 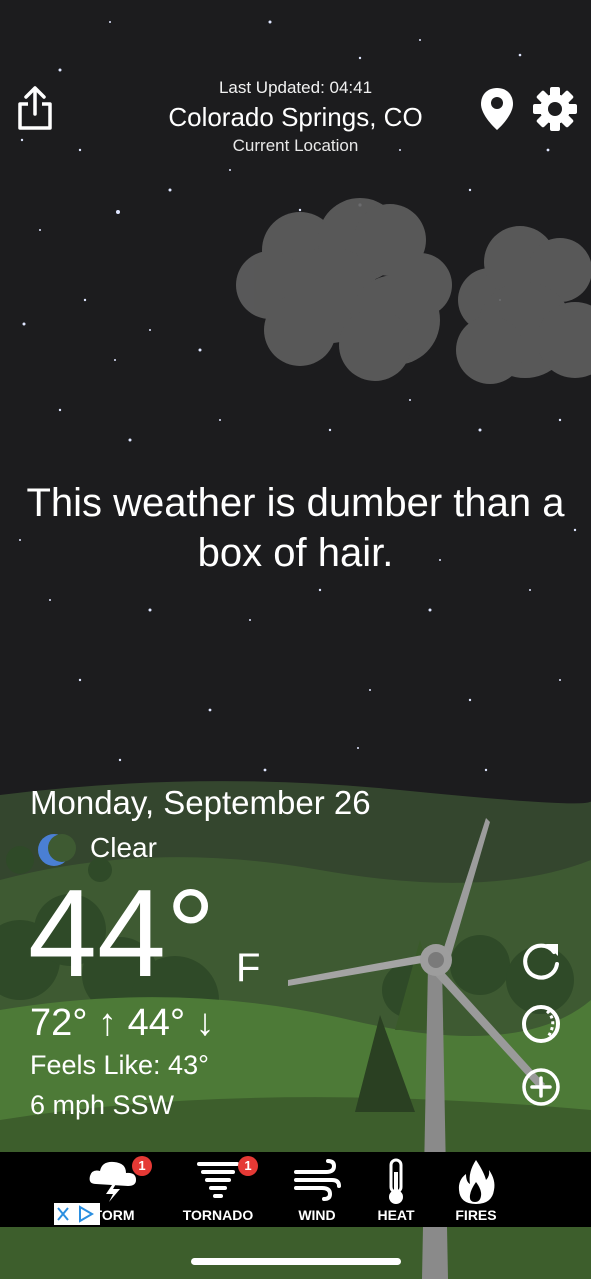 I want to click on current-temperature: 44°, so click(x=122, y=934).